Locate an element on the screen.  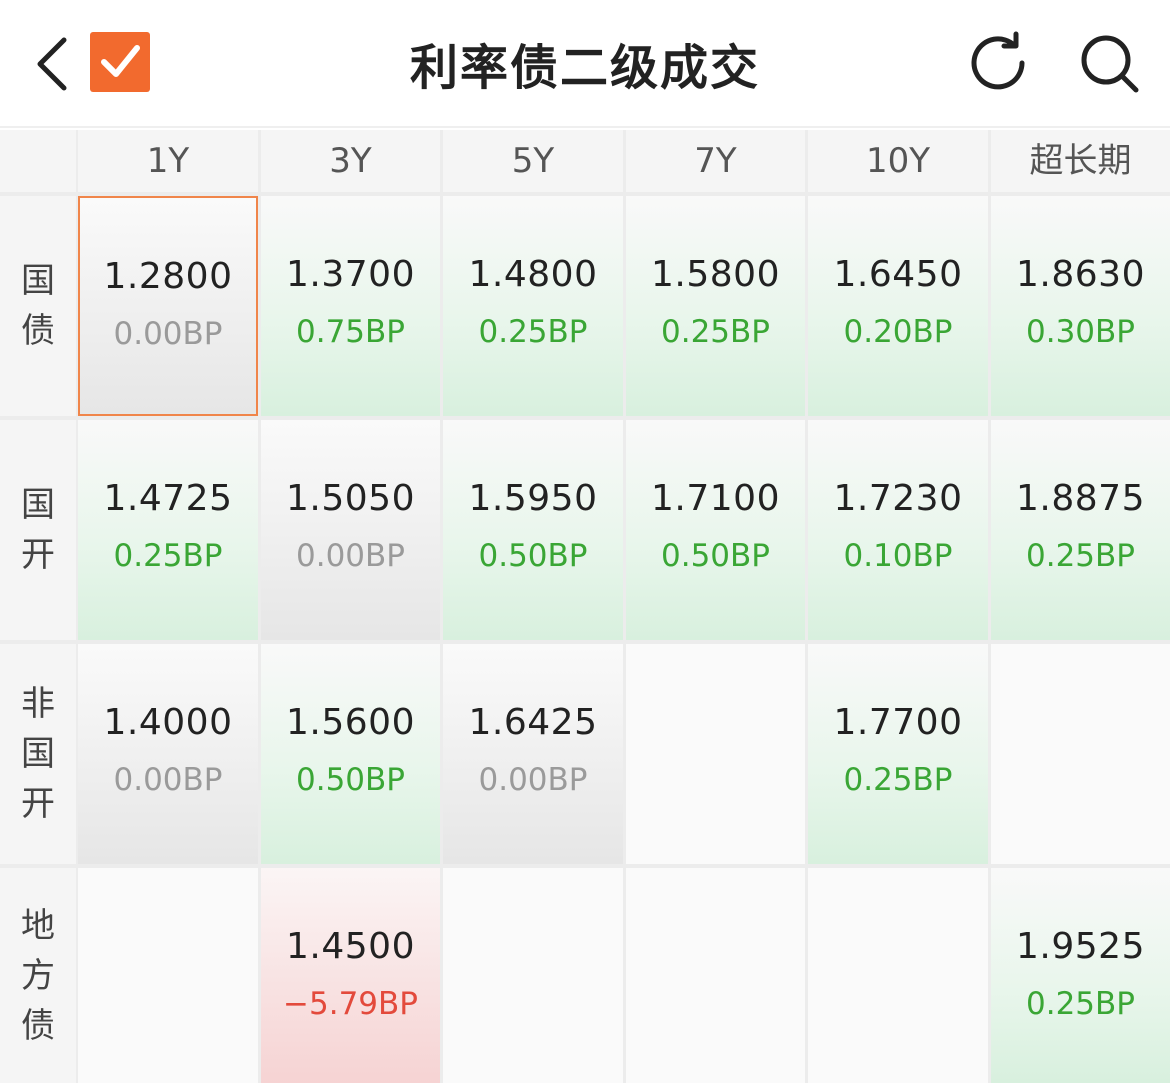
yield-change: 0.10BP is located at coordinates (898, 556).